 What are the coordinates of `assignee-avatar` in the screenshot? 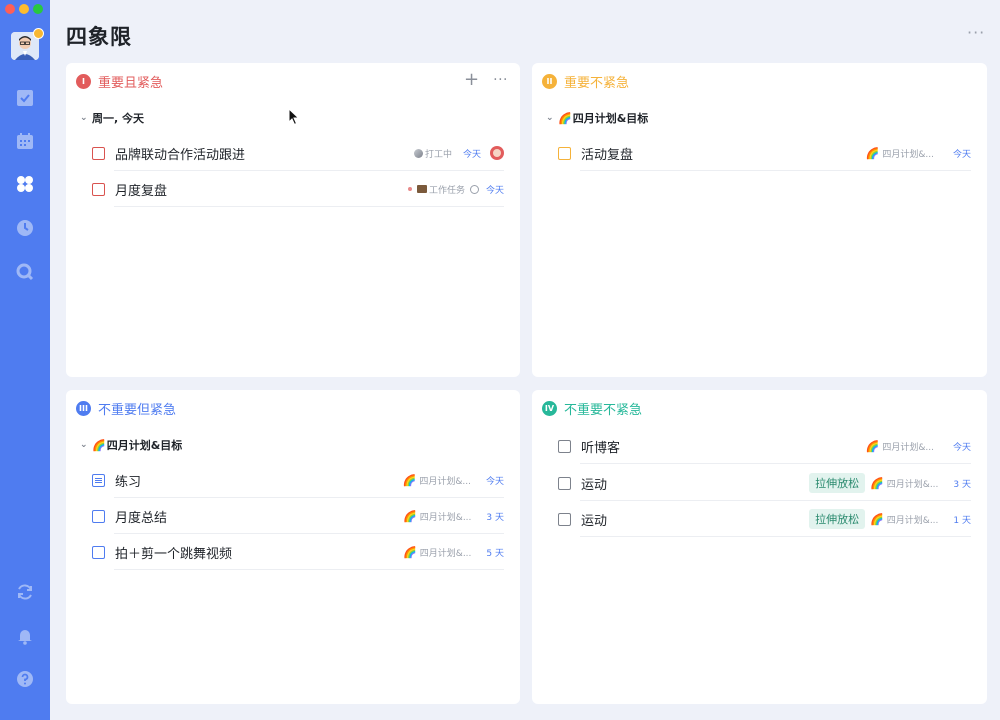 It's located at (497, 153).